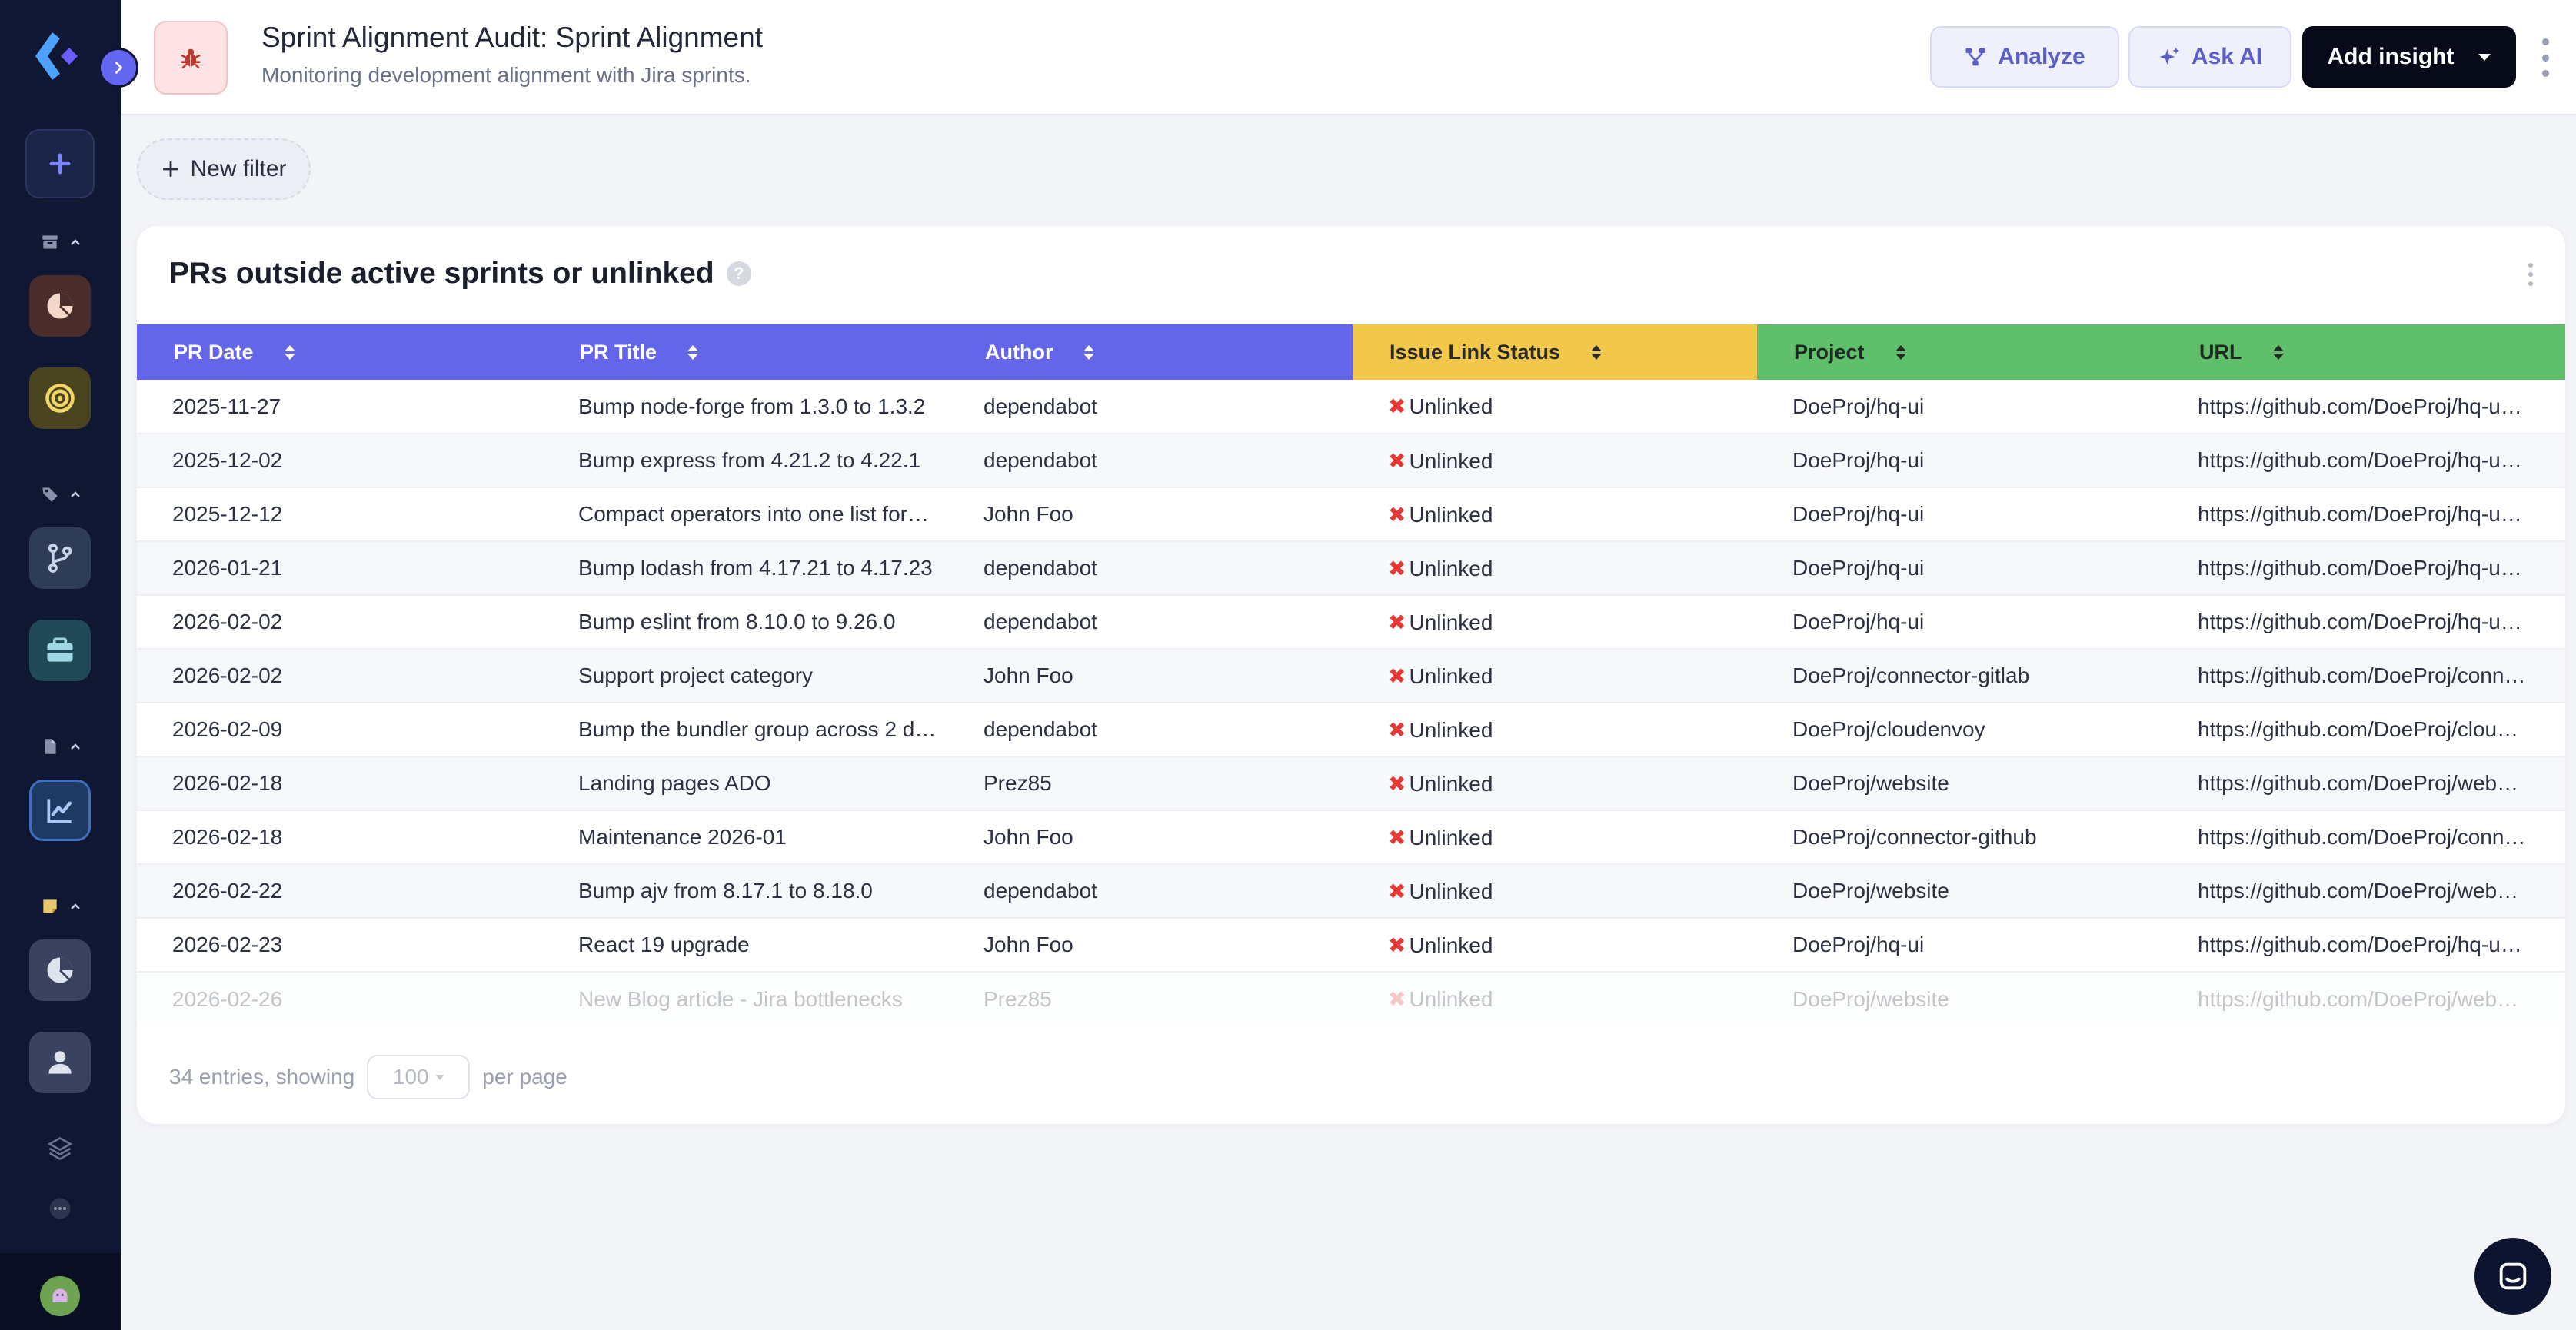 The width and height of the screenshot is (2576, 1330). I want to click on cell-pr-date: 2026-02-02, so click(340, 622).